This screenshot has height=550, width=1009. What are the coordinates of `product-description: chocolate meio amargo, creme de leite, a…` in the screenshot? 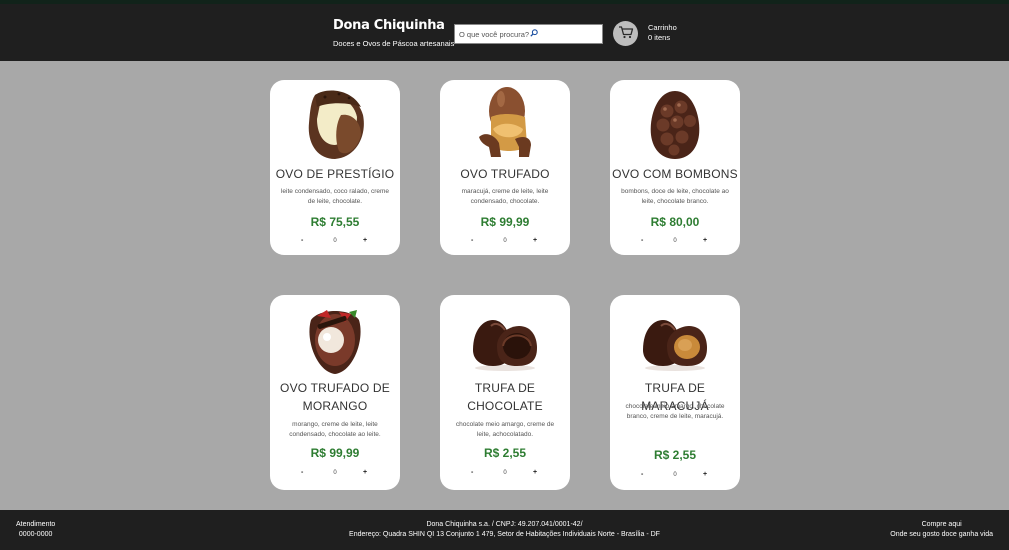 It's located at (505, 429).